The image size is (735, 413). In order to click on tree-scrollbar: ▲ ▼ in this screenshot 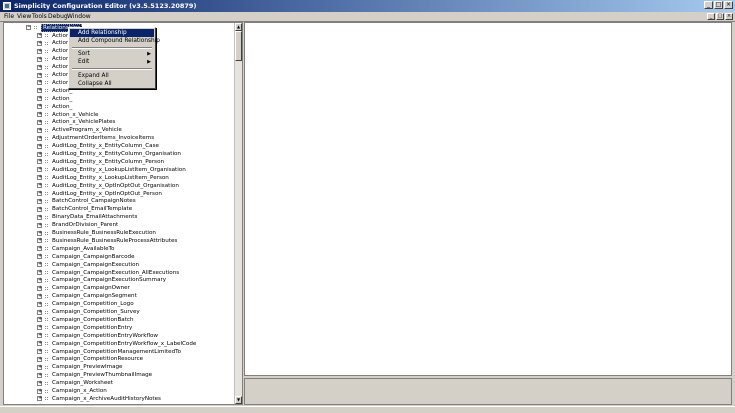, I will do `click(238, 213)`.